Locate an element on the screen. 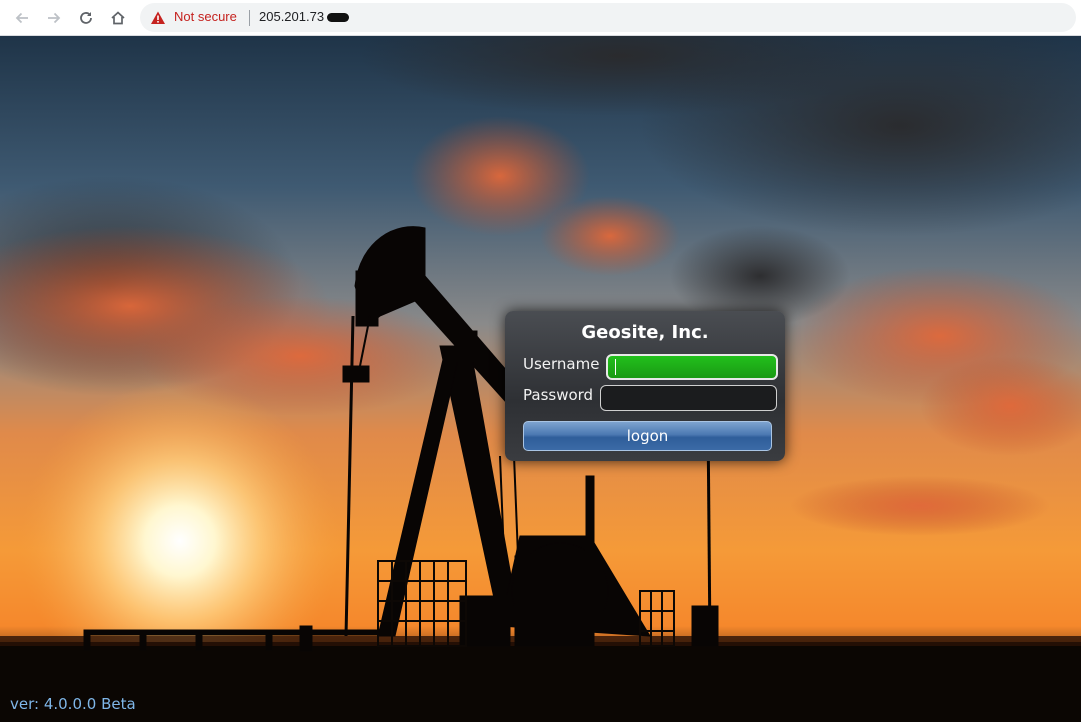  security-status: Not secure is located at coordinates (205, 16).